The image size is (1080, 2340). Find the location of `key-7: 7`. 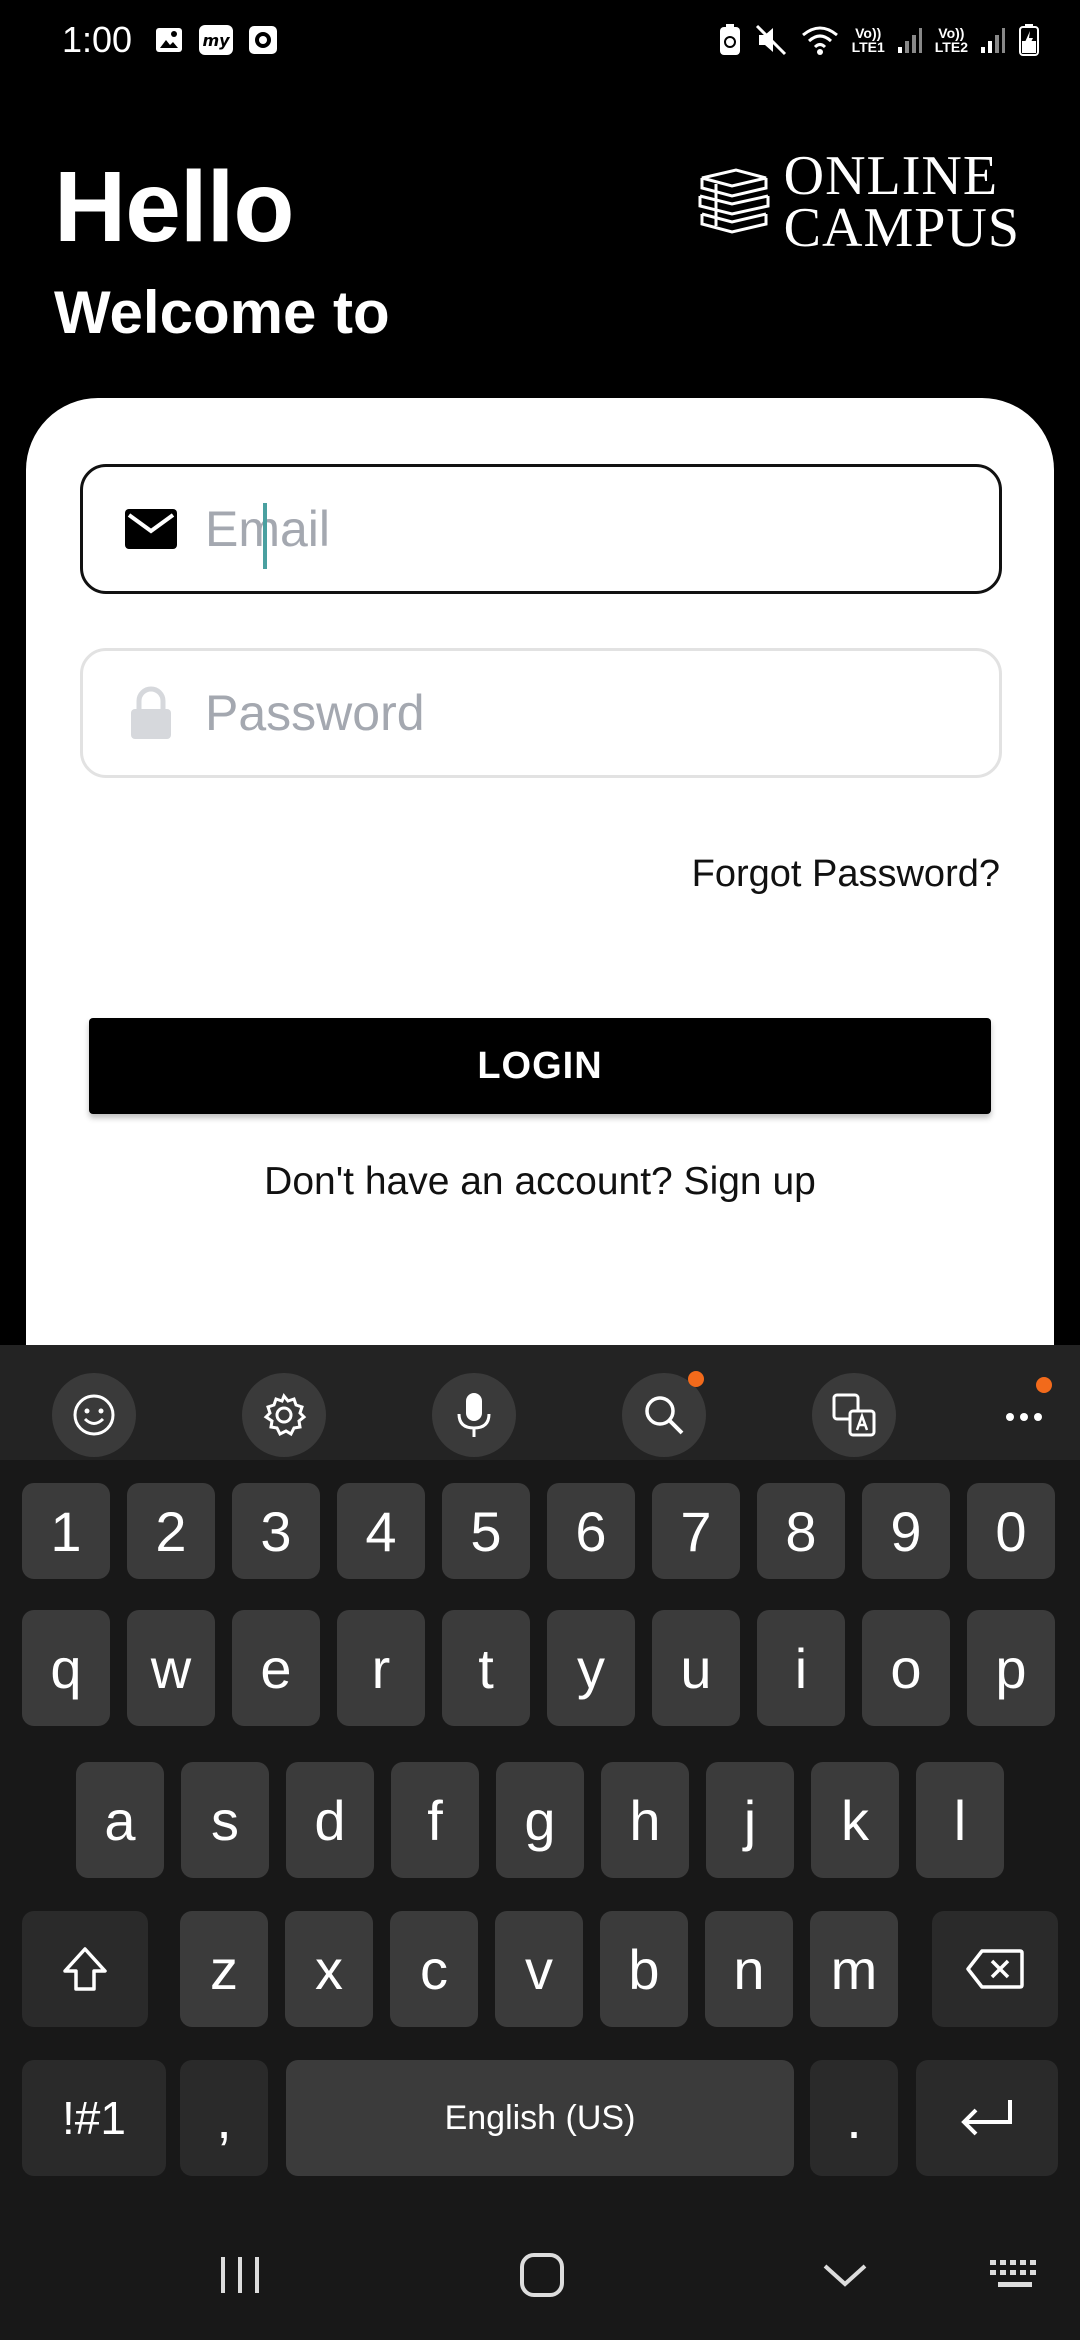

key-7: 7 is located at coordinates (696, 1531).